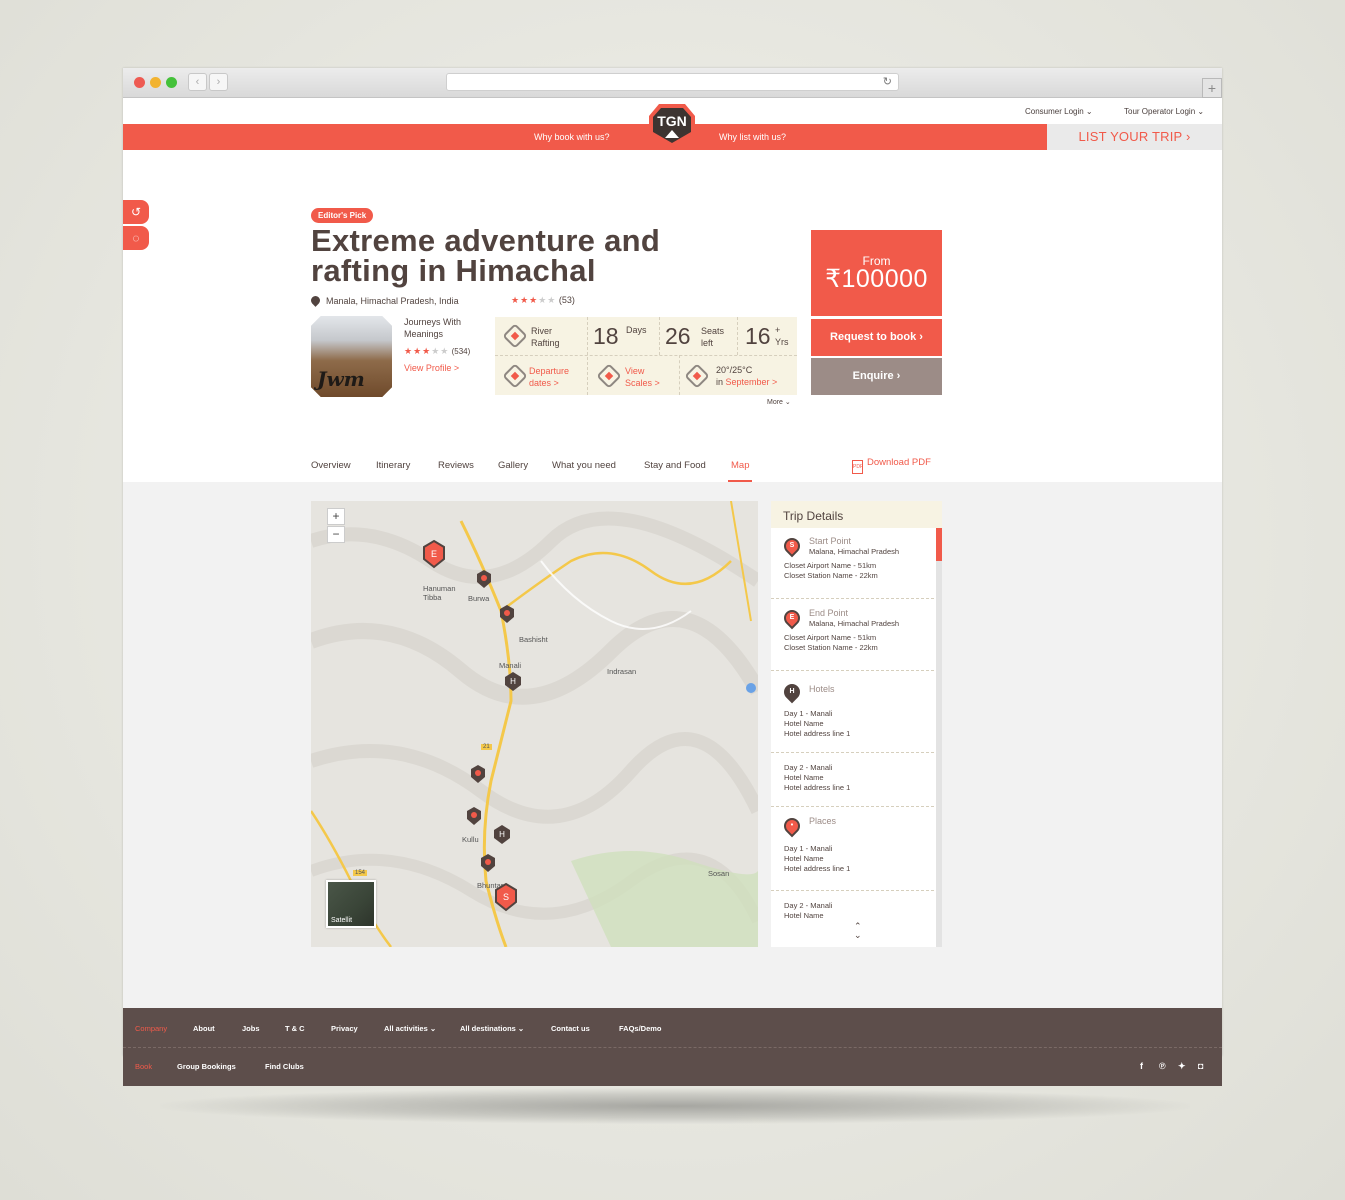 This screenshot has width=1345, height=1200. I want to click on maximize-window-button, so click(171, 82).